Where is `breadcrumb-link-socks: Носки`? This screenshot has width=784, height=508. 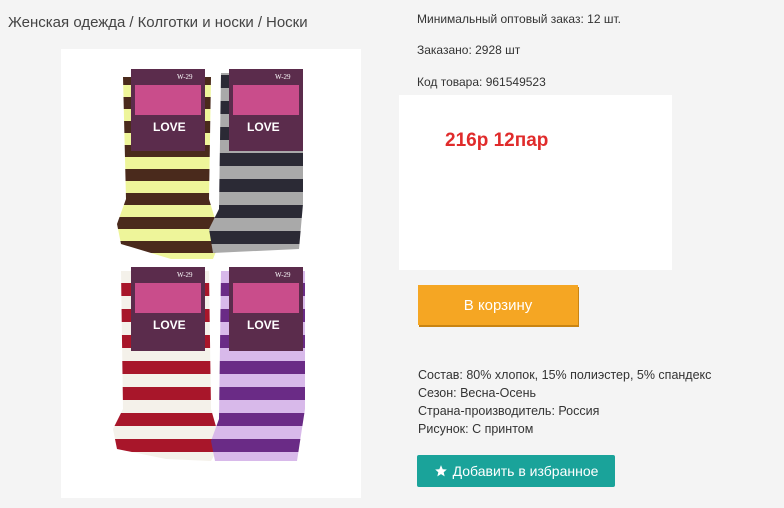 breadcrumb-link-socks: Носки is located at coordinates (287, 22).